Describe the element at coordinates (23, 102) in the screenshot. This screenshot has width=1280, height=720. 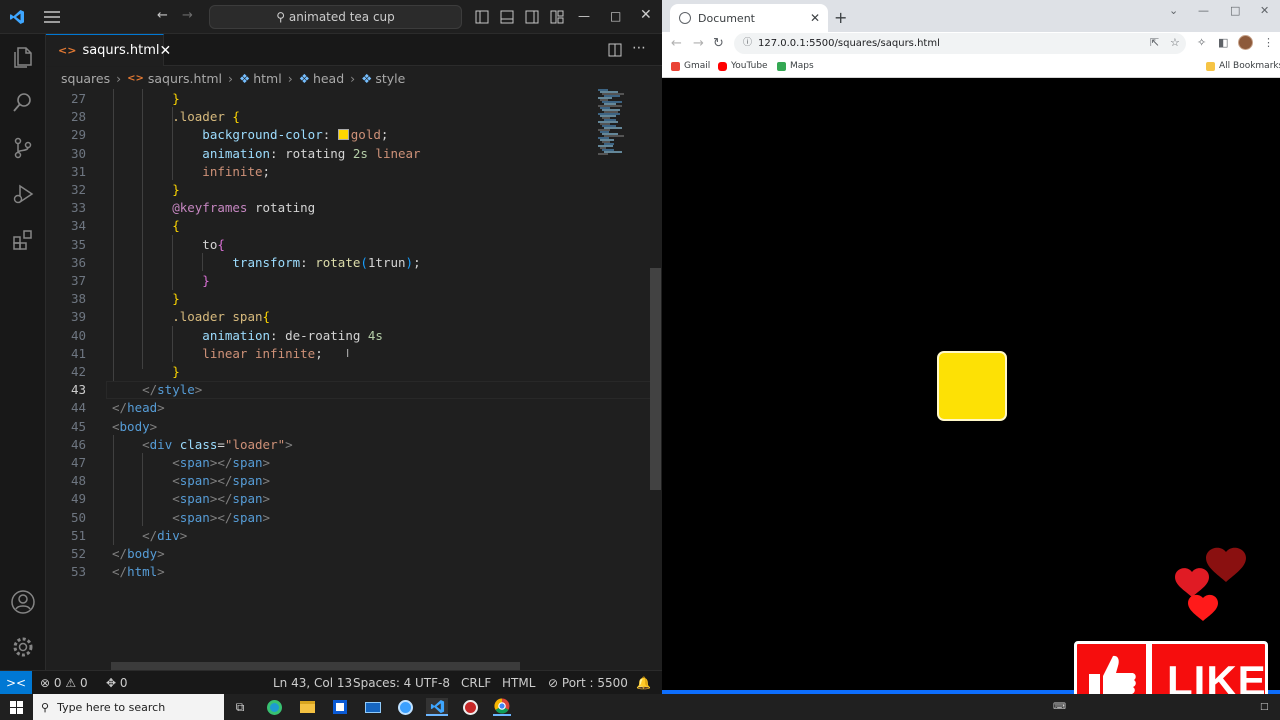
I see `search-icon` at that location.